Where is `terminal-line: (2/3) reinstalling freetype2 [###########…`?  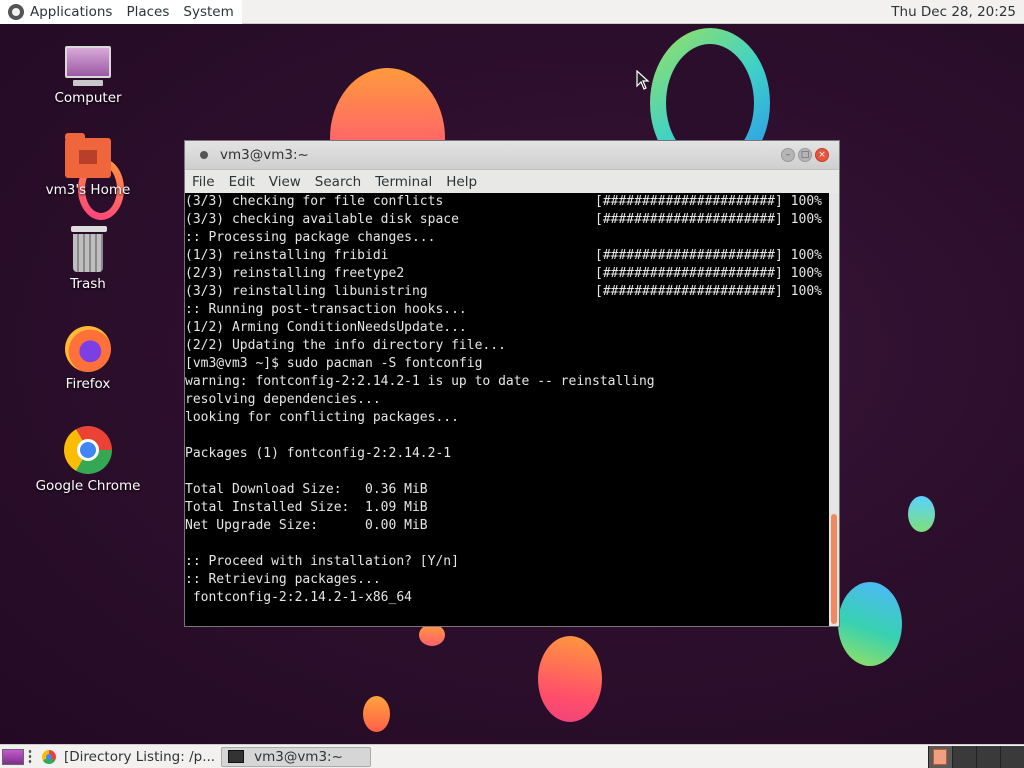
terminal-line: (2/3) reinstalling freetype2 [###########… is located at coordinates (507, 274).